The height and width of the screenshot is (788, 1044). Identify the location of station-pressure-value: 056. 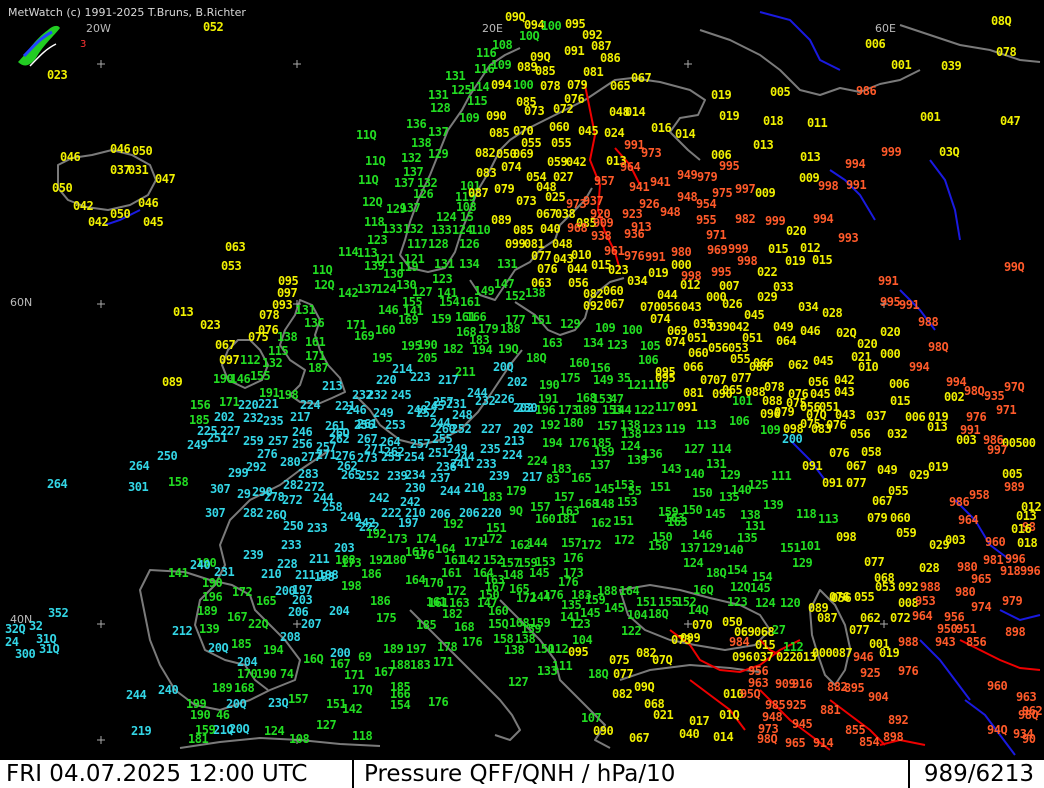
(860, 434).